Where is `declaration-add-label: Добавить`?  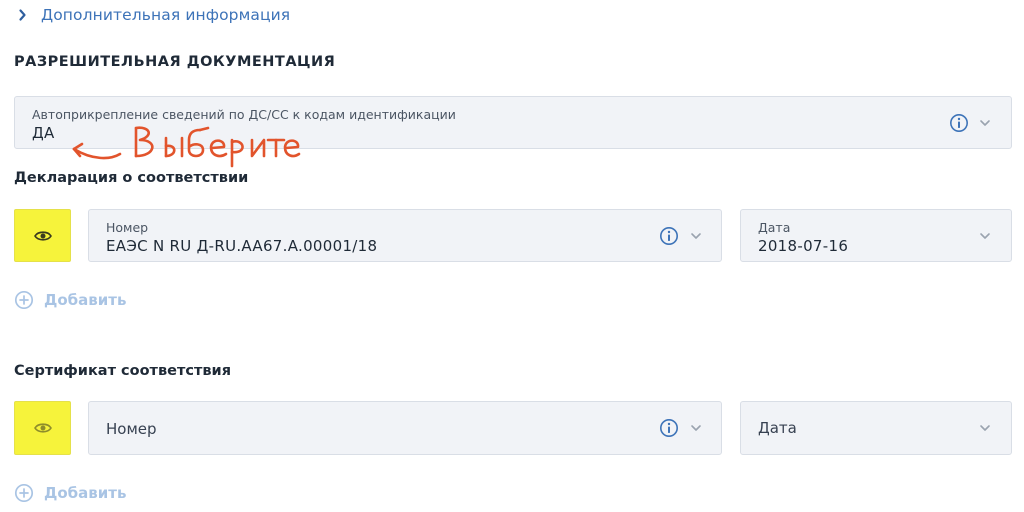 declaration-add-label: Добавить is located at coordinates (85, 300).